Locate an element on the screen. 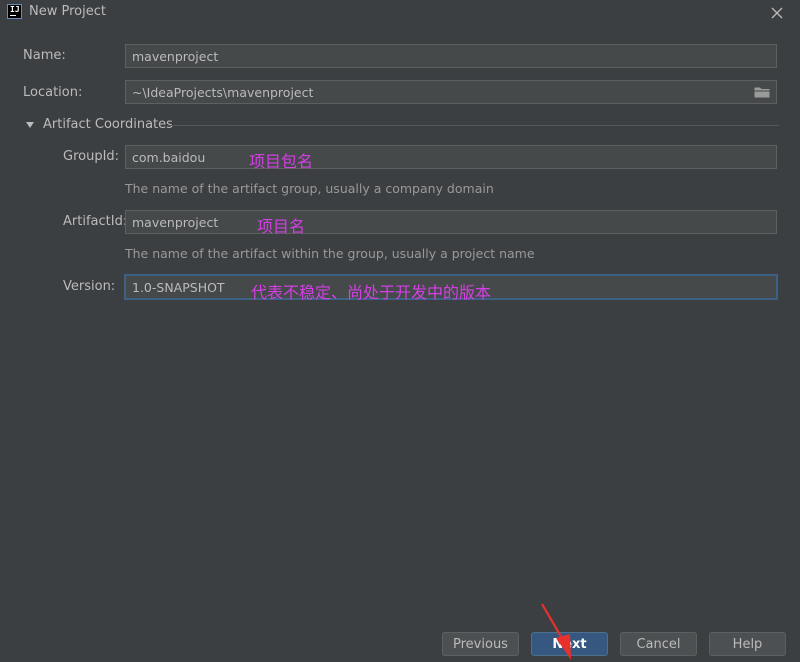  close-icon is located at coordinates (777, 13).